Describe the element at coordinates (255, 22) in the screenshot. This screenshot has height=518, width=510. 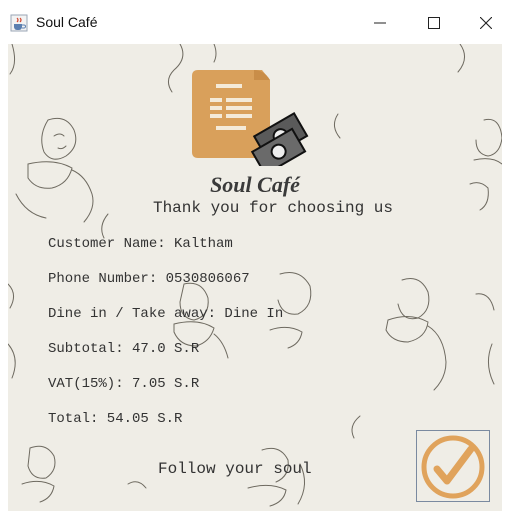
I see `title-bar: Soul Café` at that location.